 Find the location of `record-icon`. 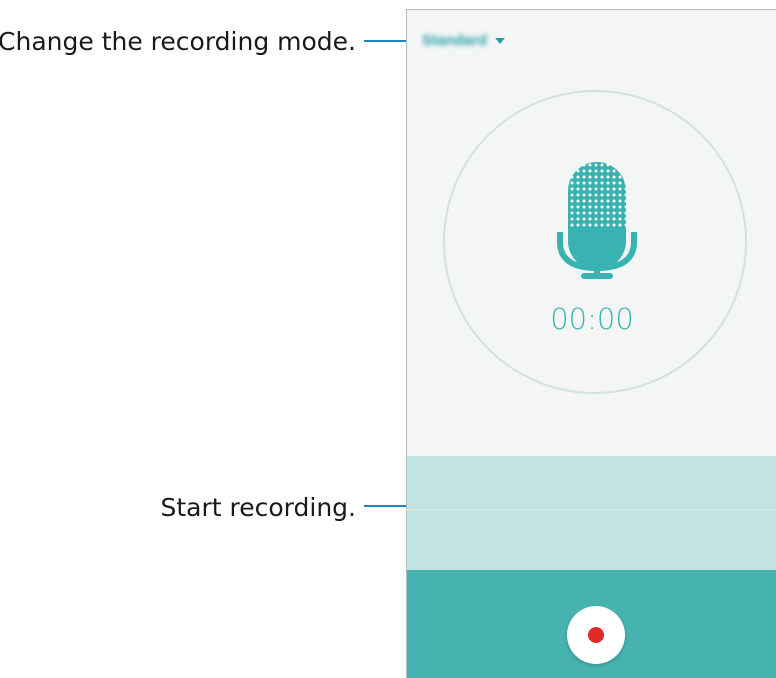

record-icon is located at coordinates (596, 635).